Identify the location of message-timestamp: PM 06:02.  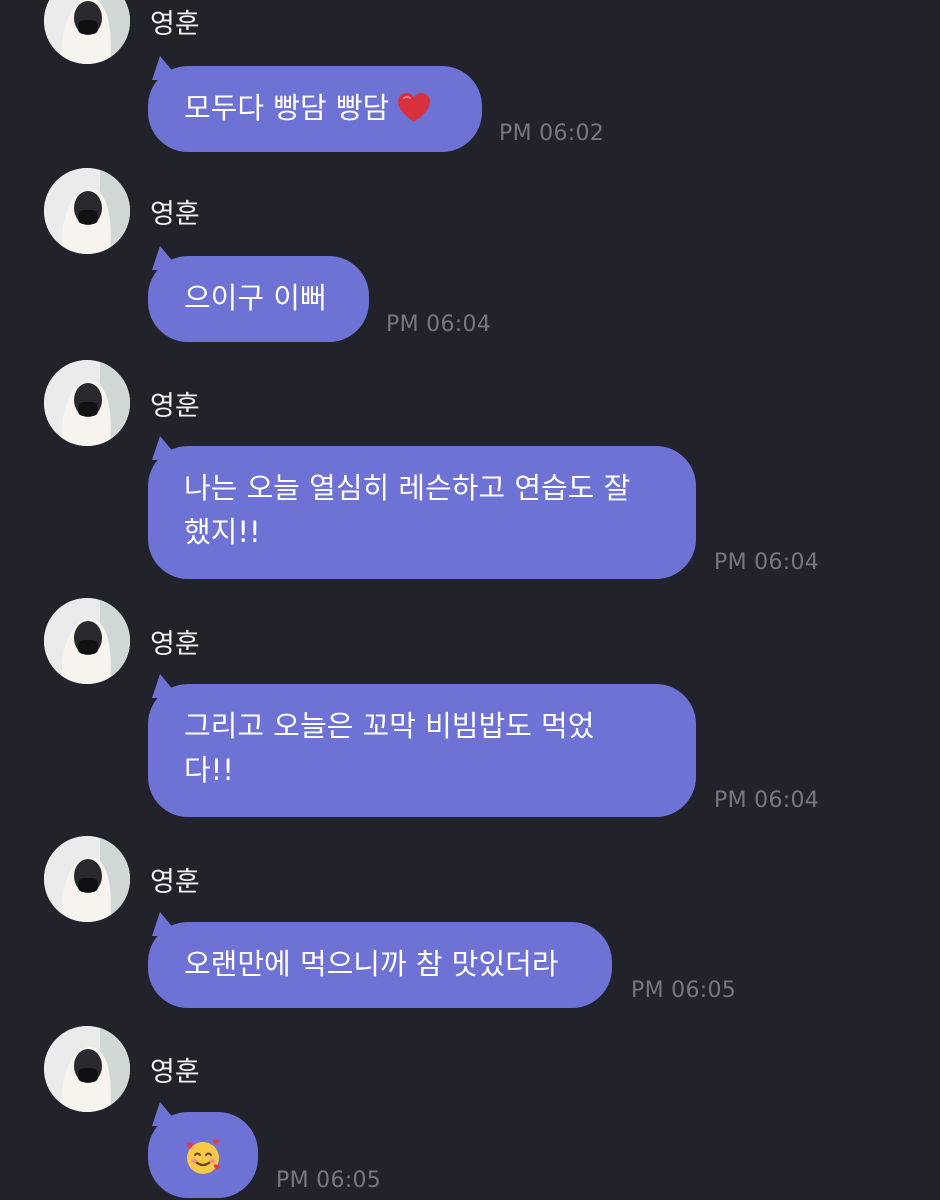
(552, 133).